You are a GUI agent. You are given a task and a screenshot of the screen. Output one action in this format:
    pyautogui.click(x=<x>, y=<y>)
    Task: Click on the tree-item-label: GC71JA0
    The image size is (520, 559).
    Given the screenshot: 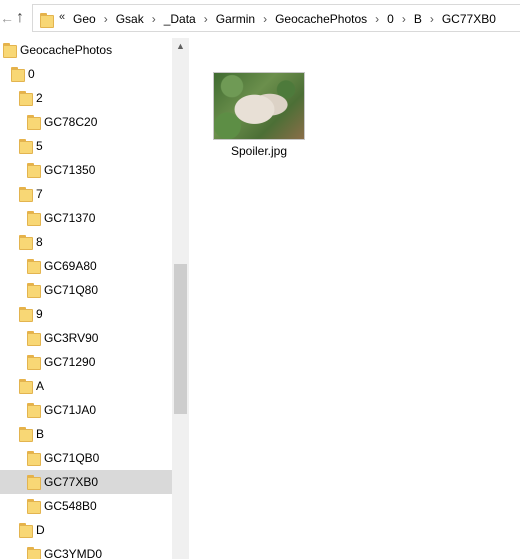 What is the action you would take?
    pyautogui.click(x=70, y=410)
    